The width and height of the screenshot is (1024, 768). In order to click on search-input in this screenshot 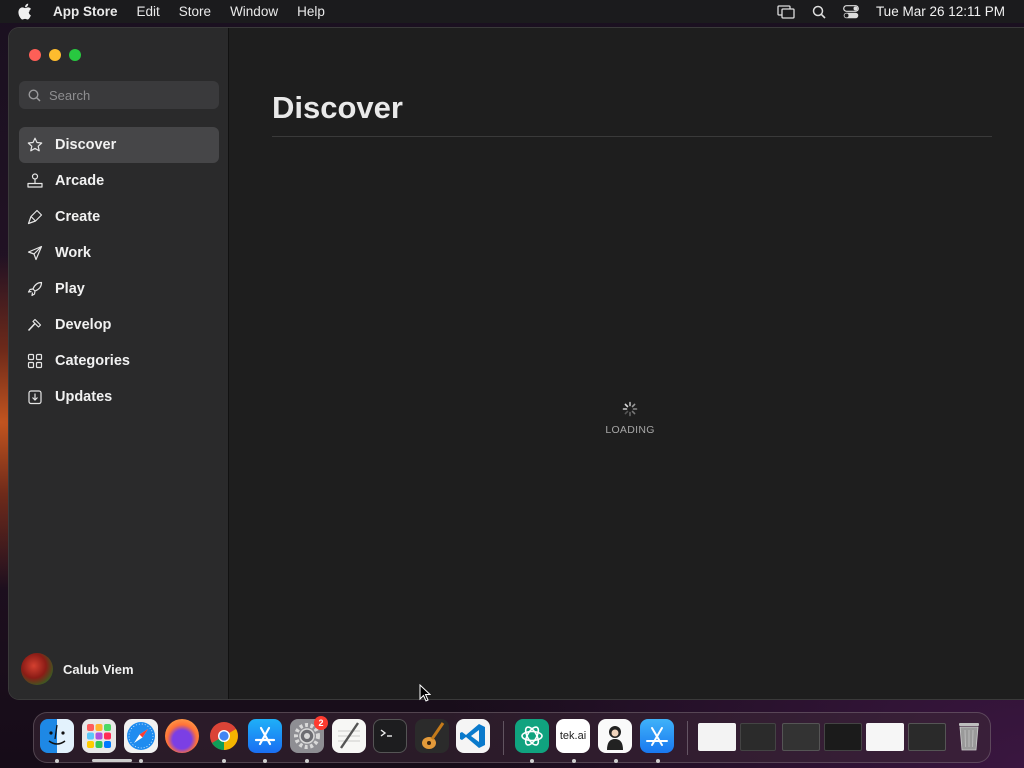, I will do `click(124, 95)`.